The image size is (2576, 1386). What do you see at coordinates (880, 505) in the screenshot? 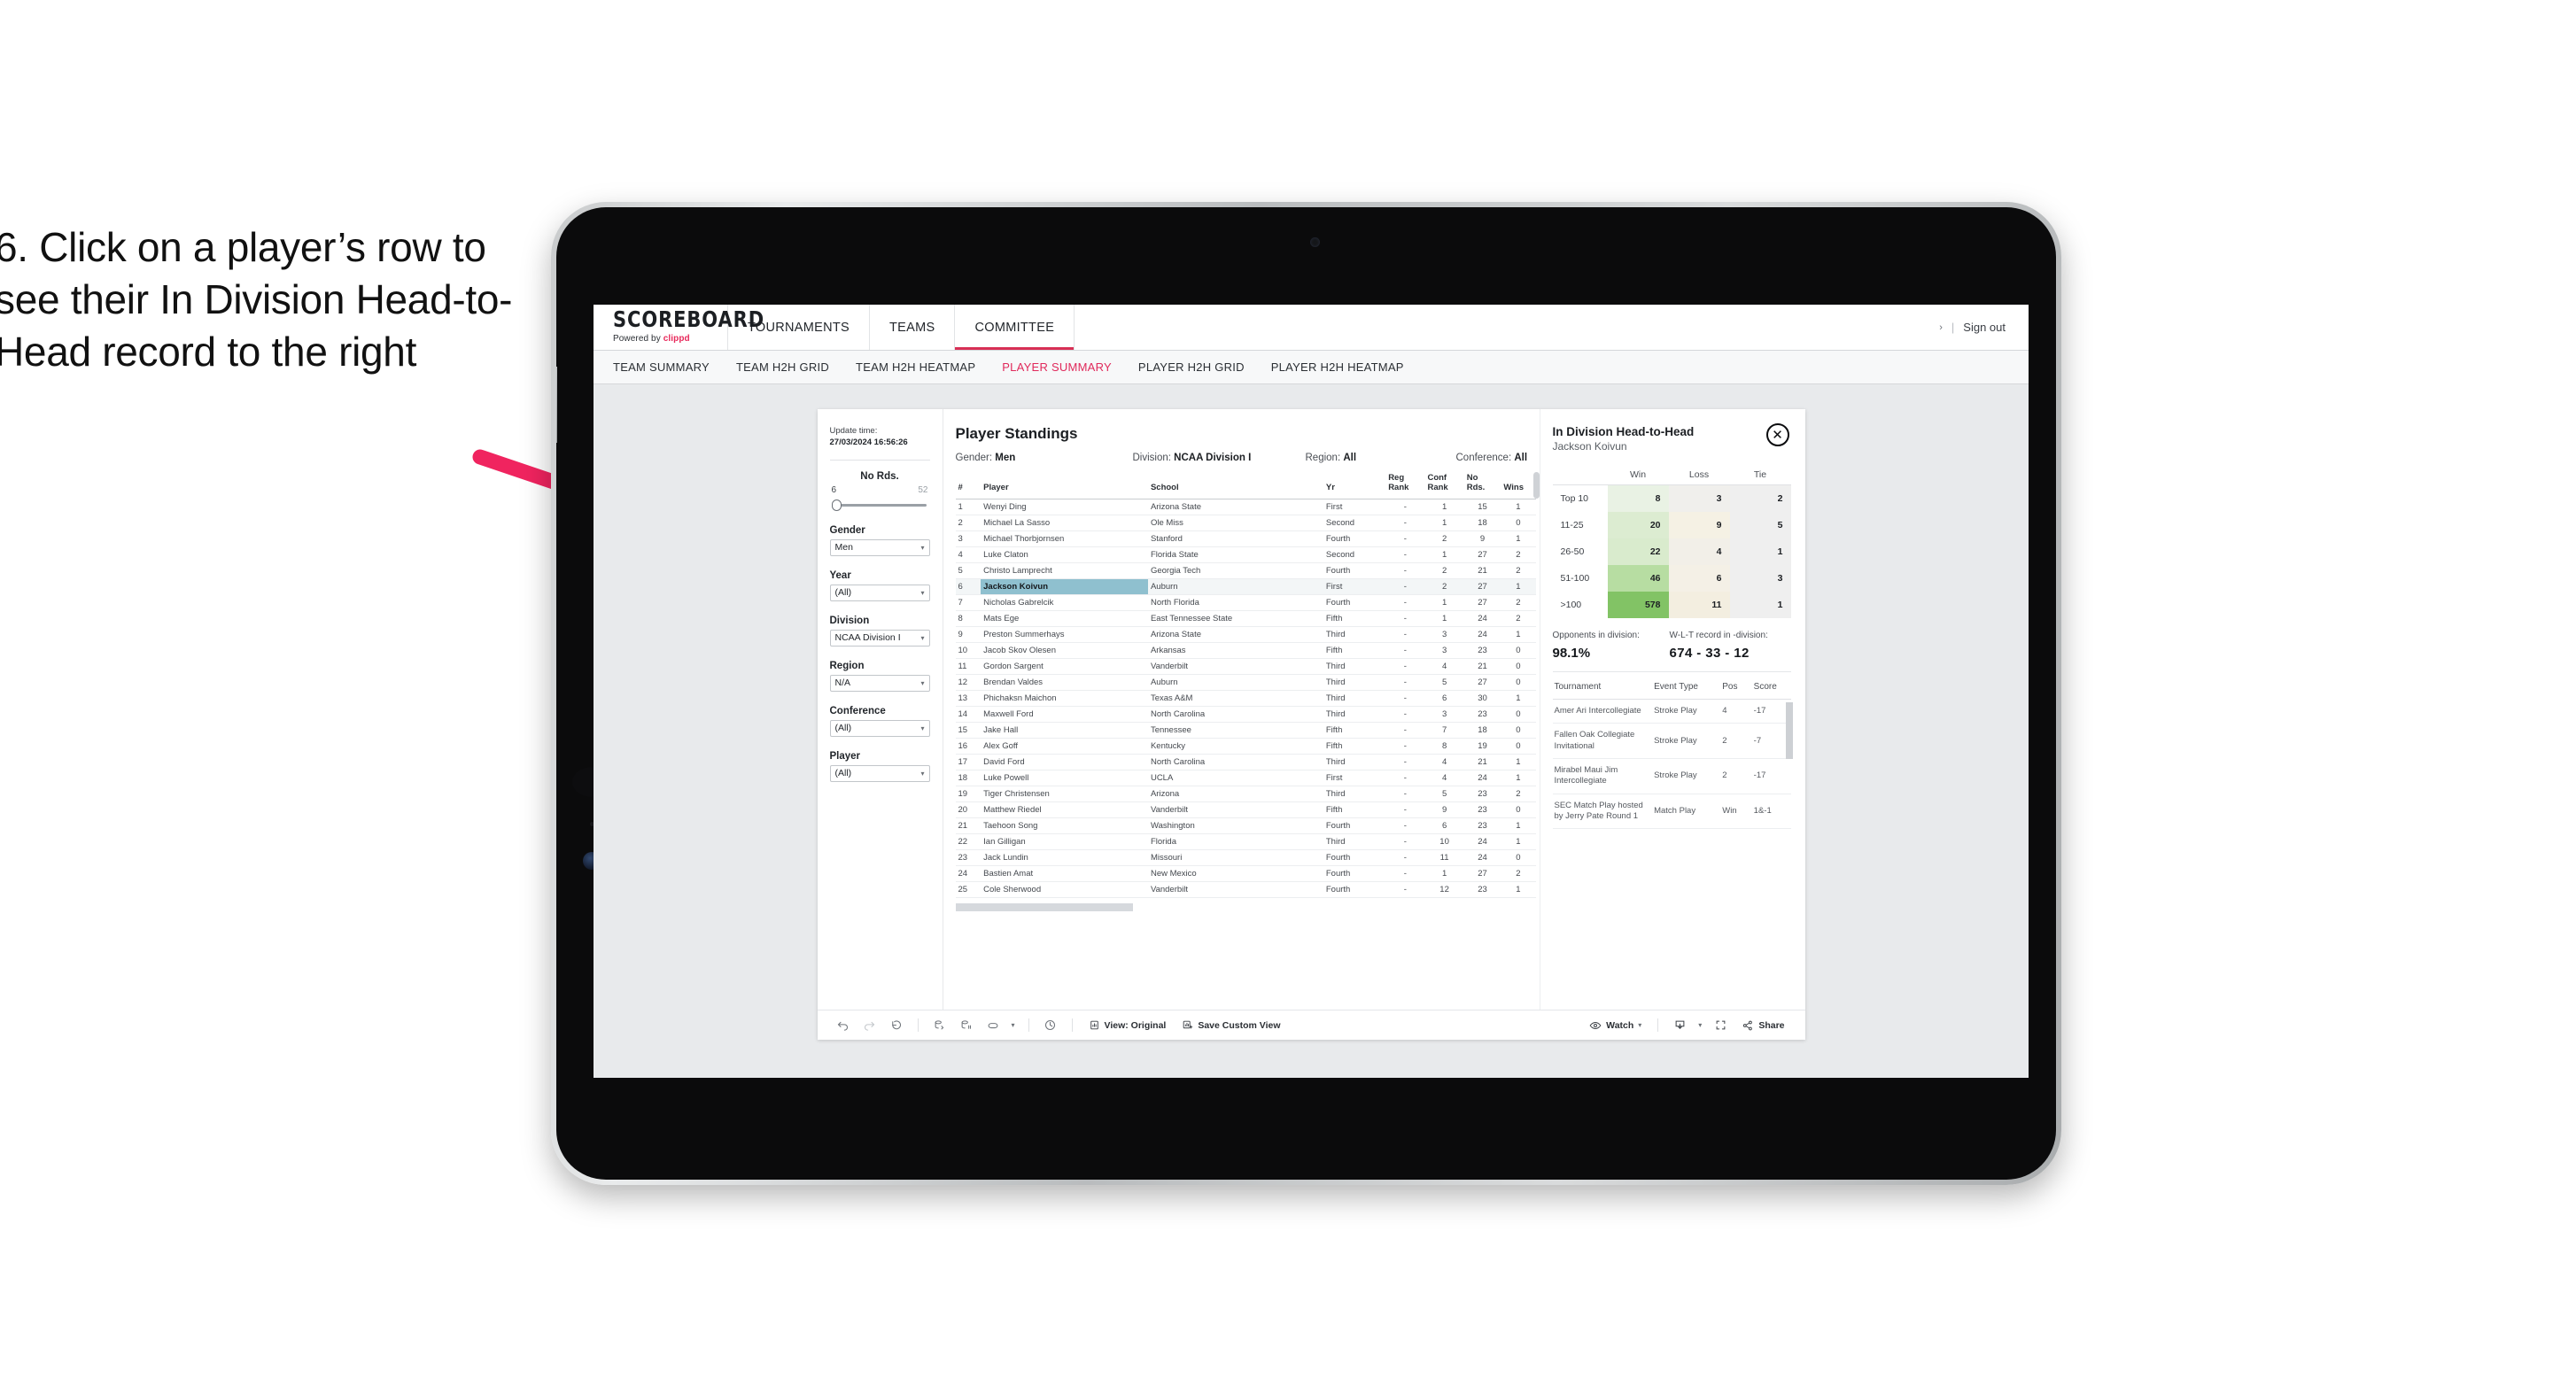
I see `rounds-slider` at bounding box center [880, 505].